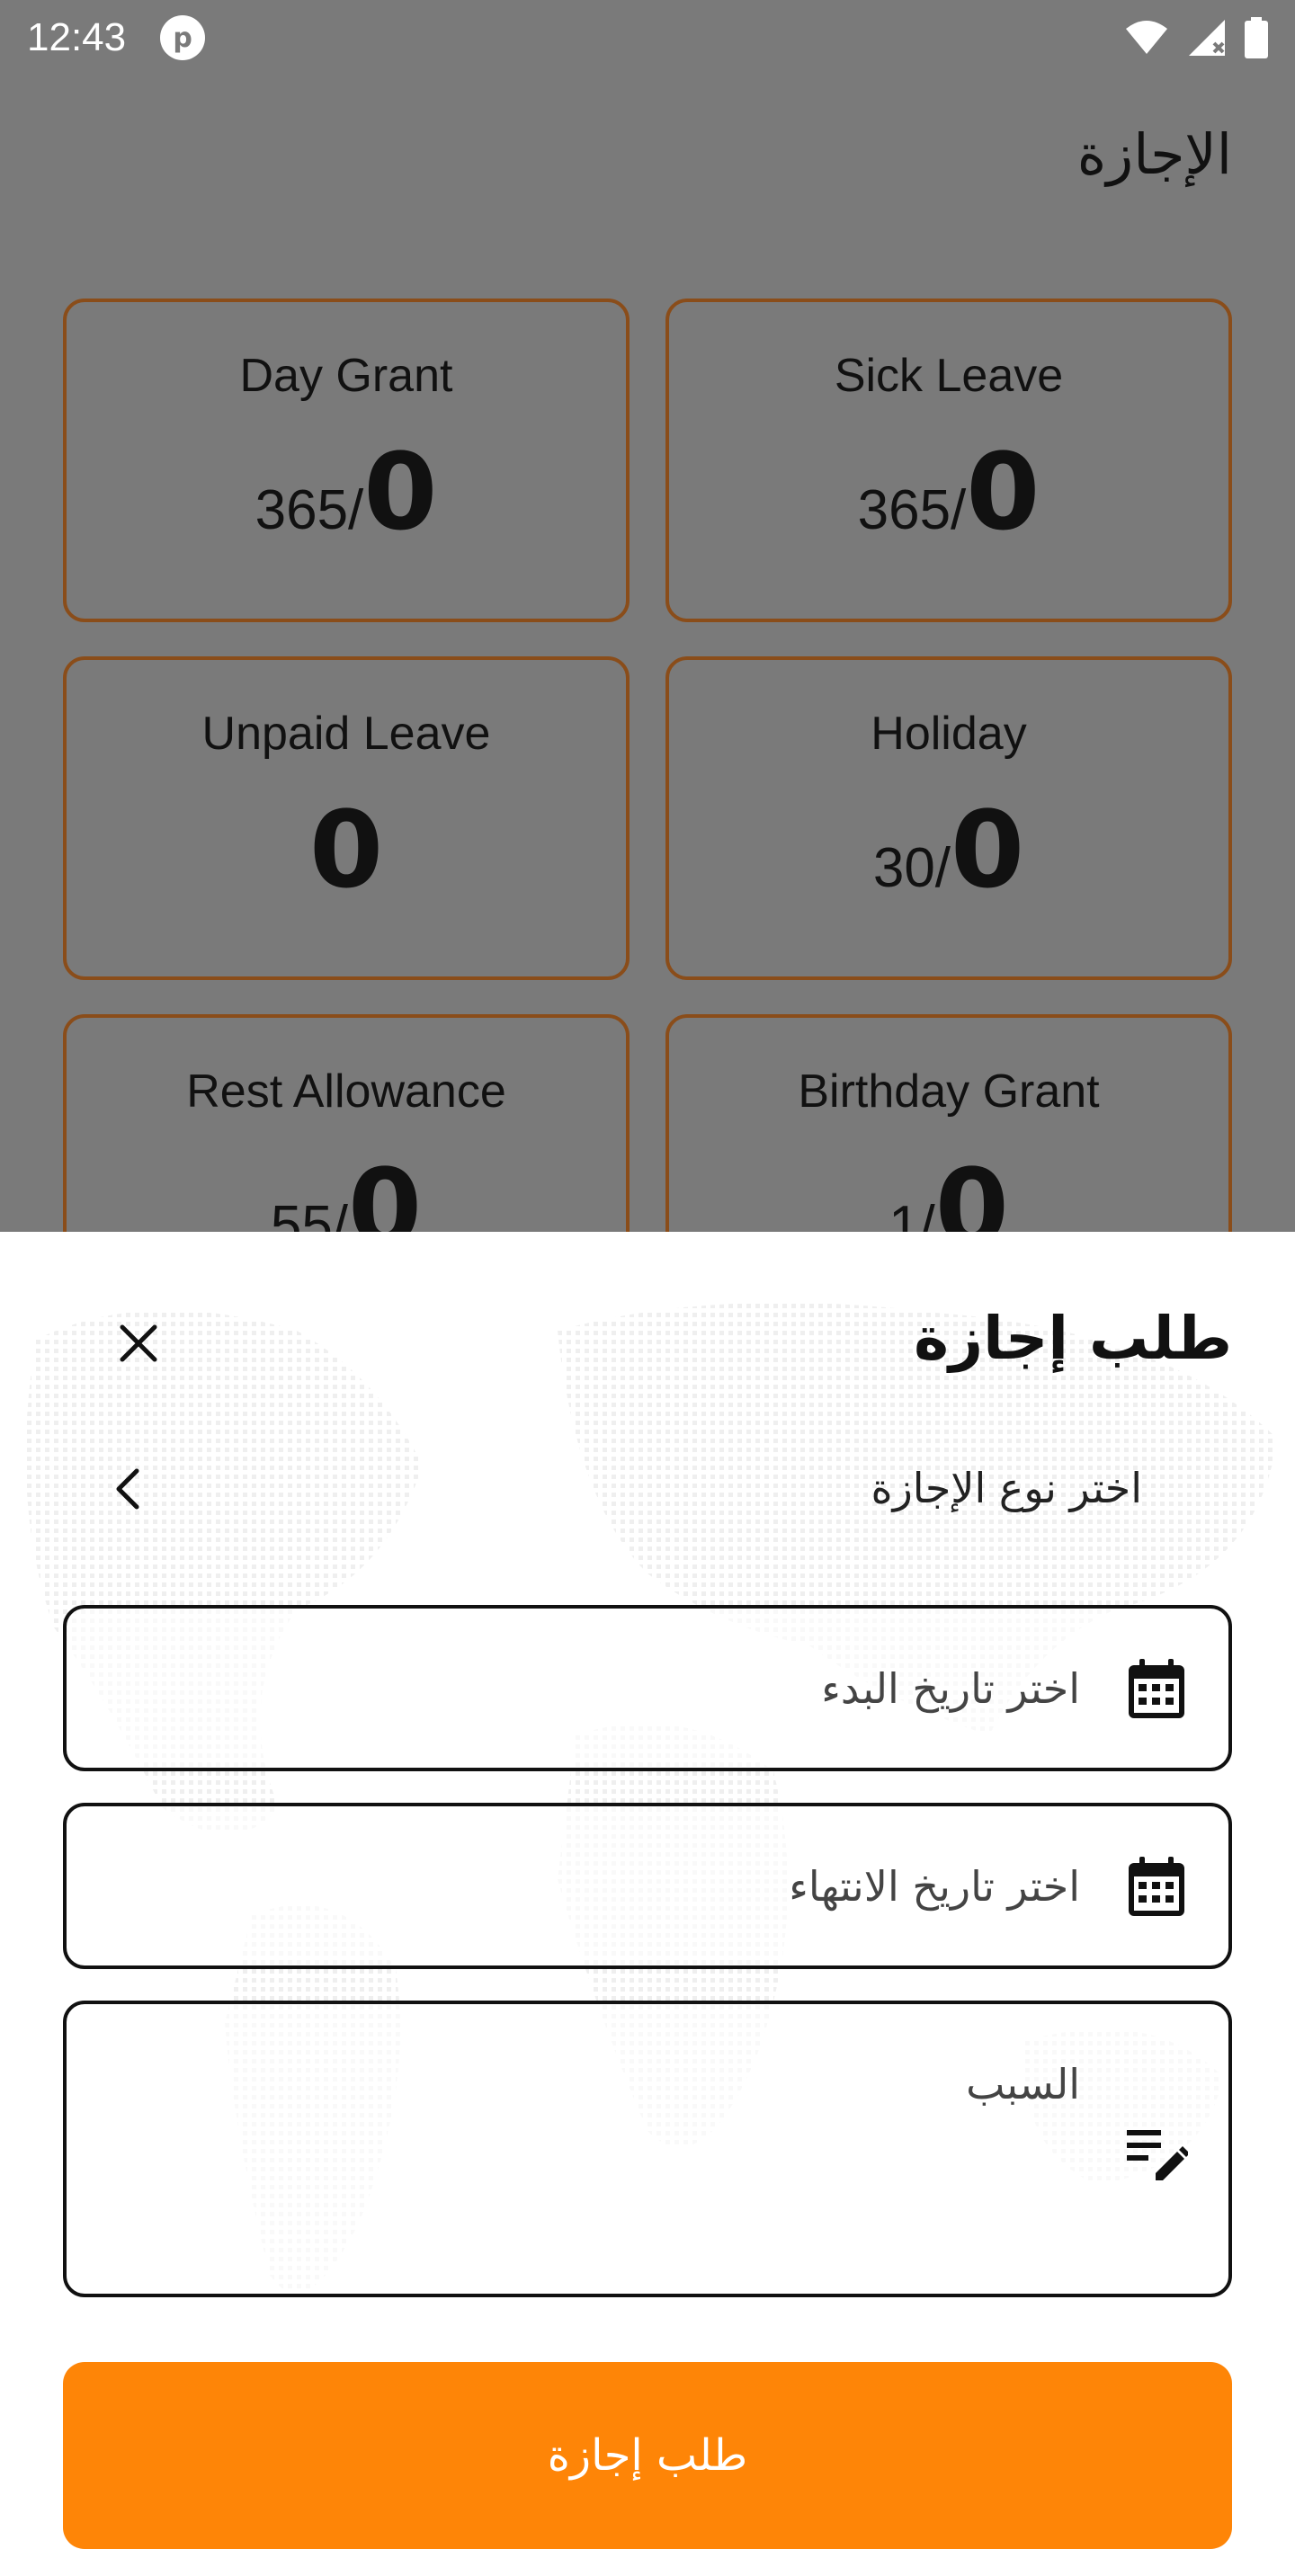 Image resolution: width=1295 pixels, height=2576 pixels. I want to click on balance-card-unpaid-leave: Unpaid Leave 0, so click(346, 818).